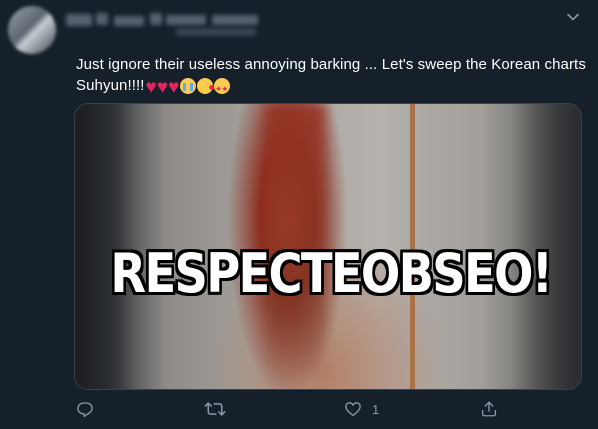 Image resolution: width=598 pixels, height=429 pixels. I want to click on like-button: 1, so click(361, 409).